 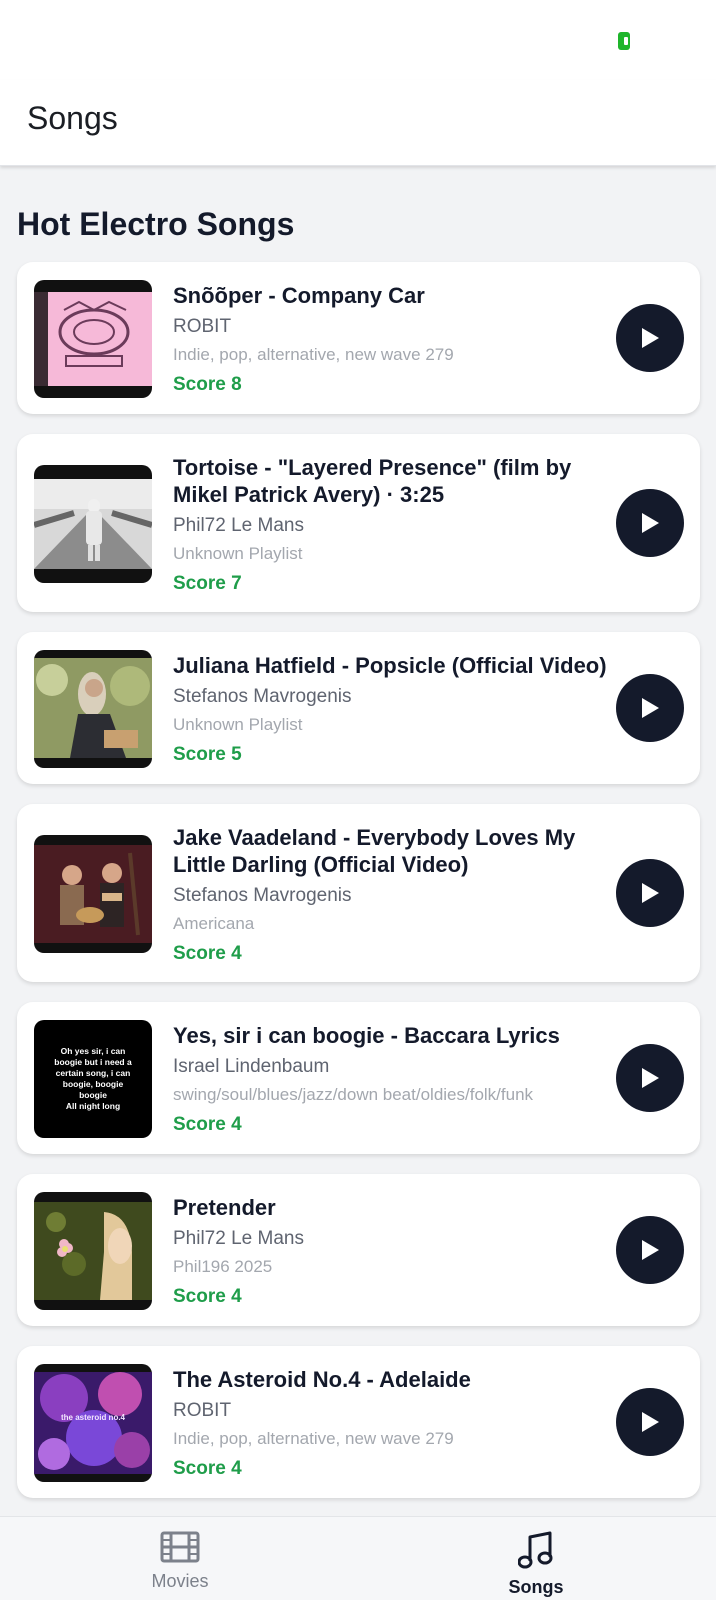 I want to click on battery-icon, so click(x=624, y=41).